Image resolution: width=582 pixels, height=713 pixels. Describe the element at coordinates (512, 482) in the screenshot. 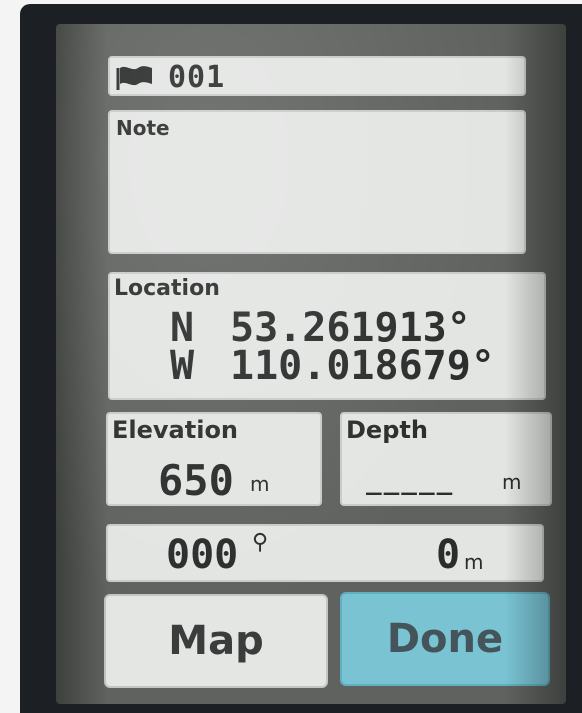

I see `depth-unit: m` at that location.